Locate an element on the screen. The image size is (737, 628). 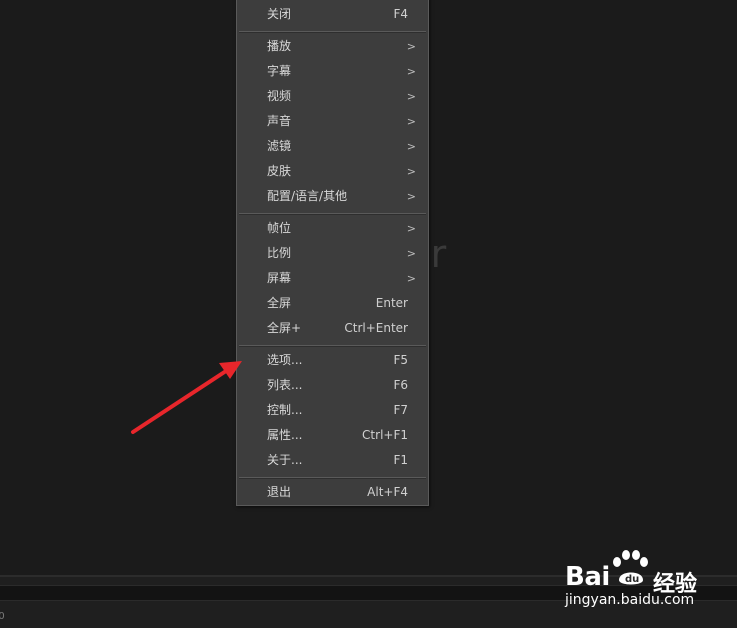
menu-item-label: 配置/语言/其他 is located at coordinates (307, 196).